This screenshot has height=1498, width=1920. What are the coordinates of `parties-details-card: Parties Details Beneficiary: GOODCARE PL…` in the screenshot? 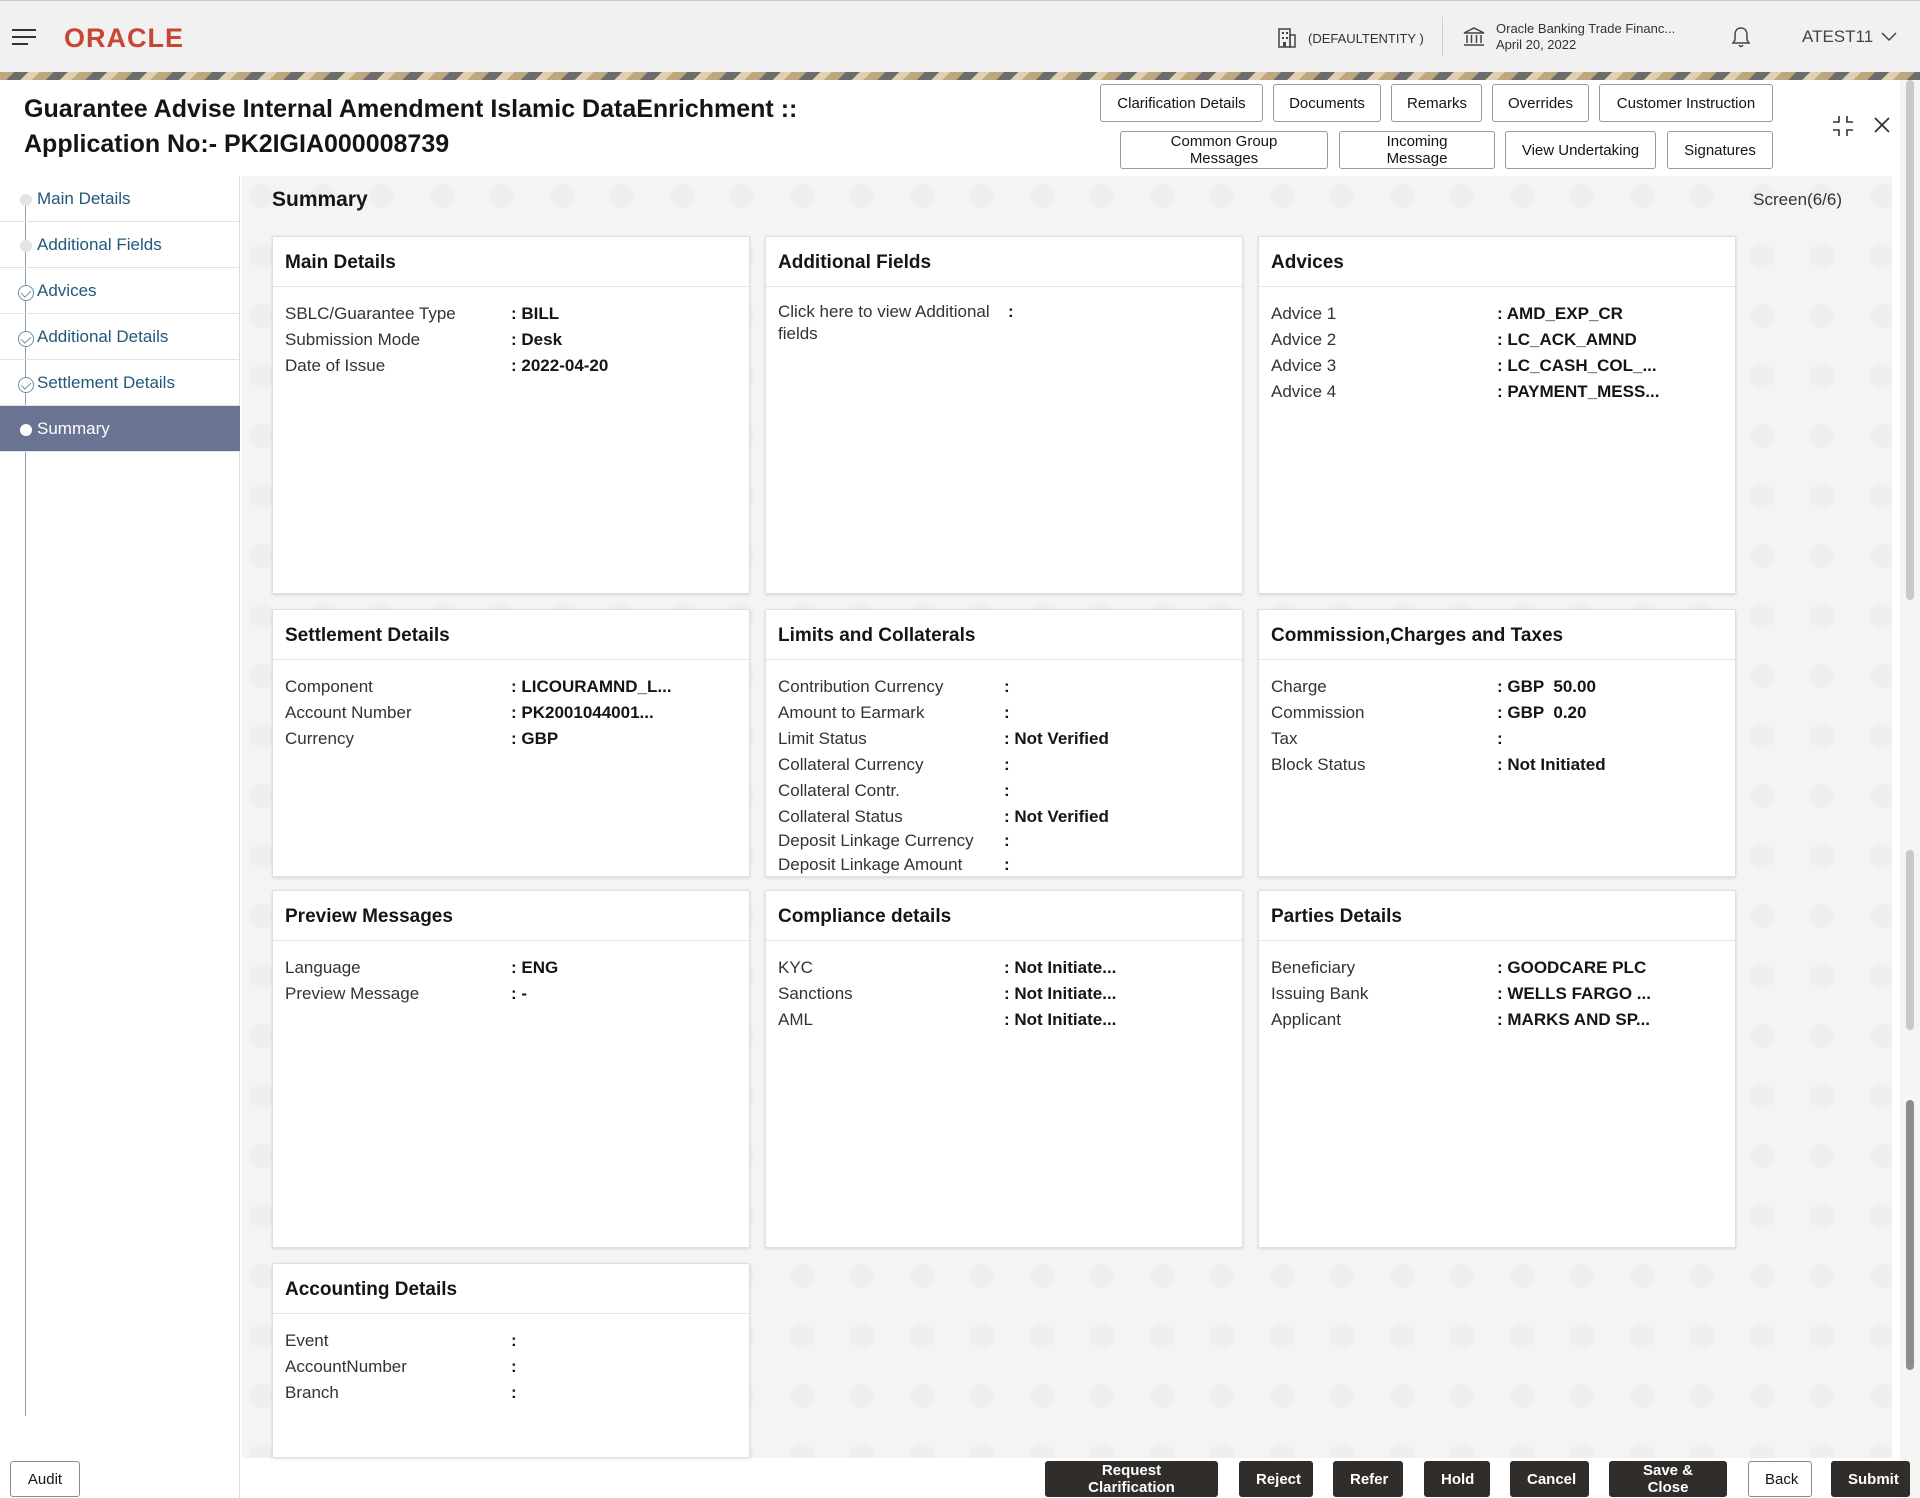 It's located at (1497, 1069).